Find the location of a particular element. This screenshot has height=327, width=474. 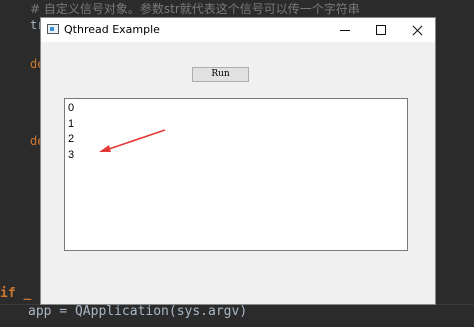

close-button is located at coordinates (417, 30).